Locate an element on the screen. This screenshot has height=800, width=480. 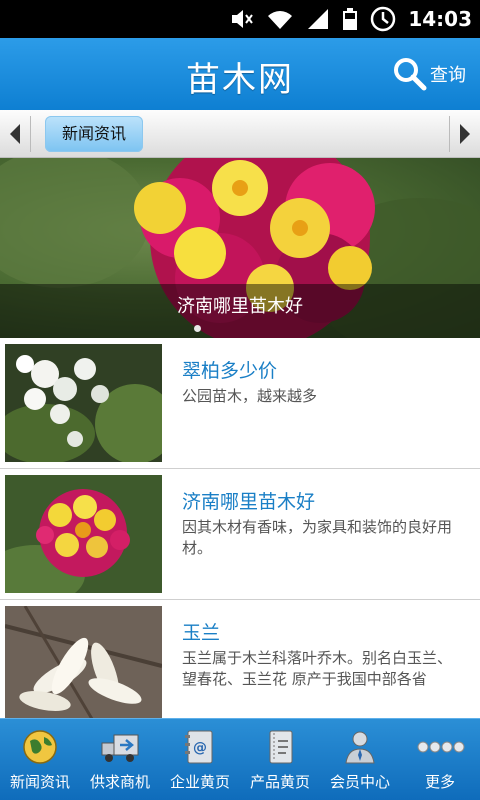
nav-label: 会员中心 is located at coordinates (359, 782).